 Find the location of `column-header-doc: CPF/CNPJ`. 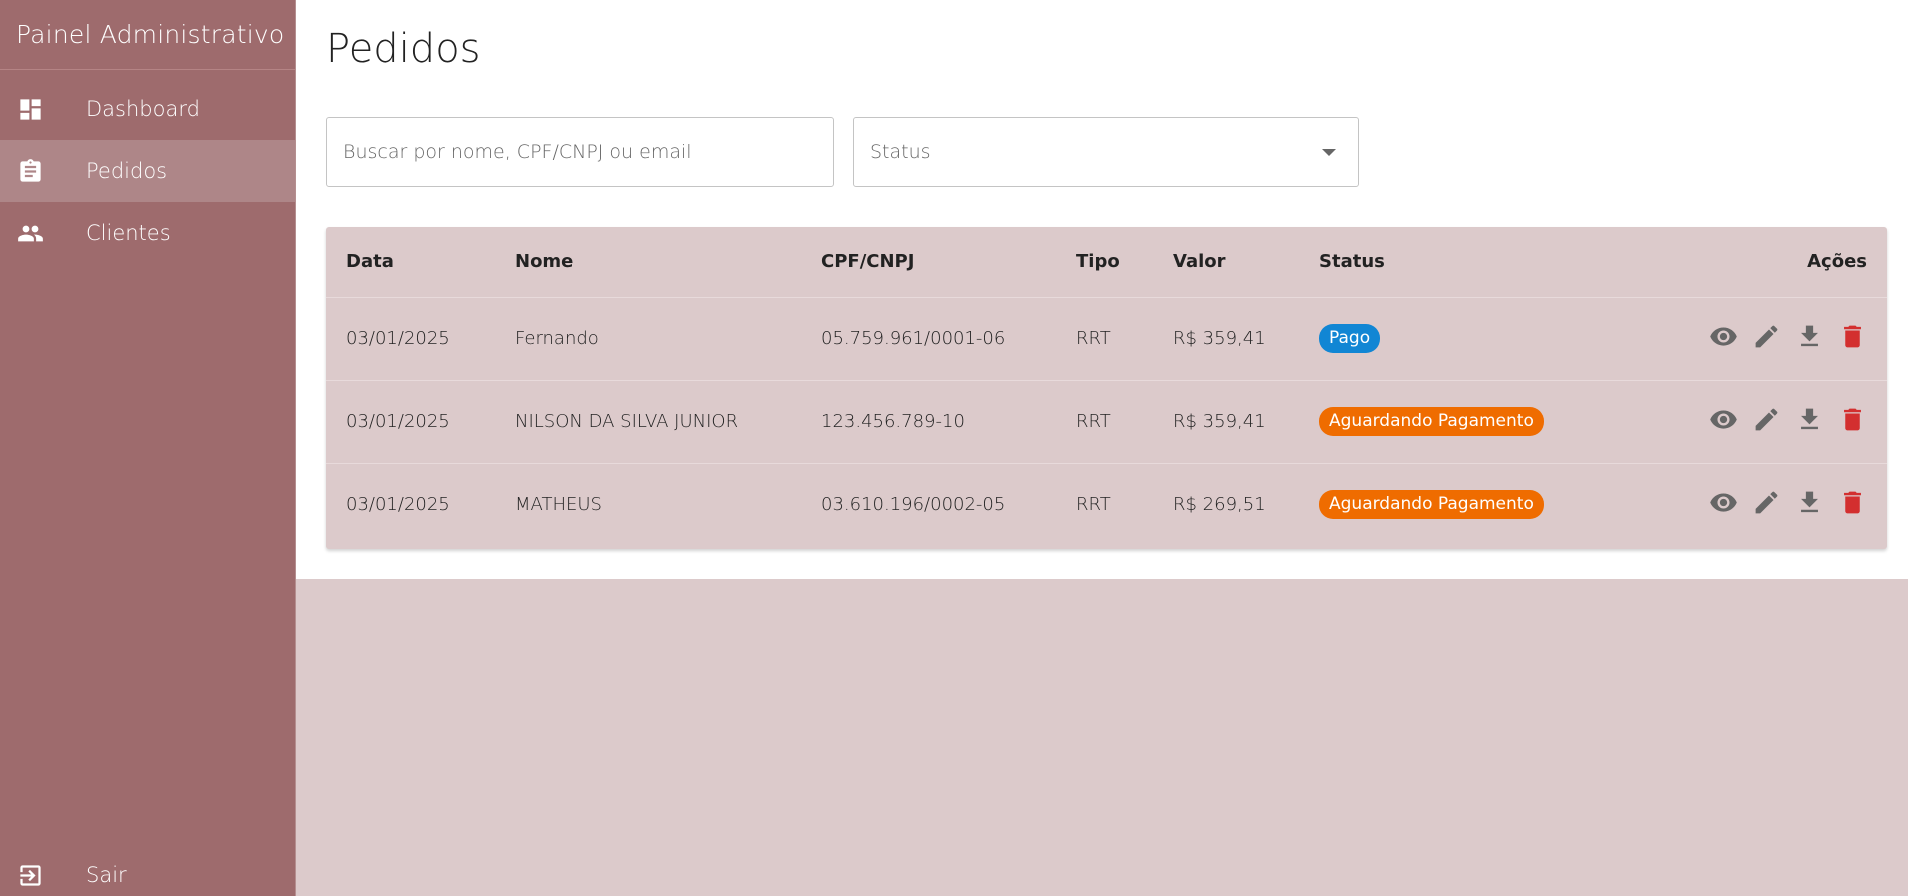

column-header-doc: CPF/CNPJ is located at coordinates (928, 262).